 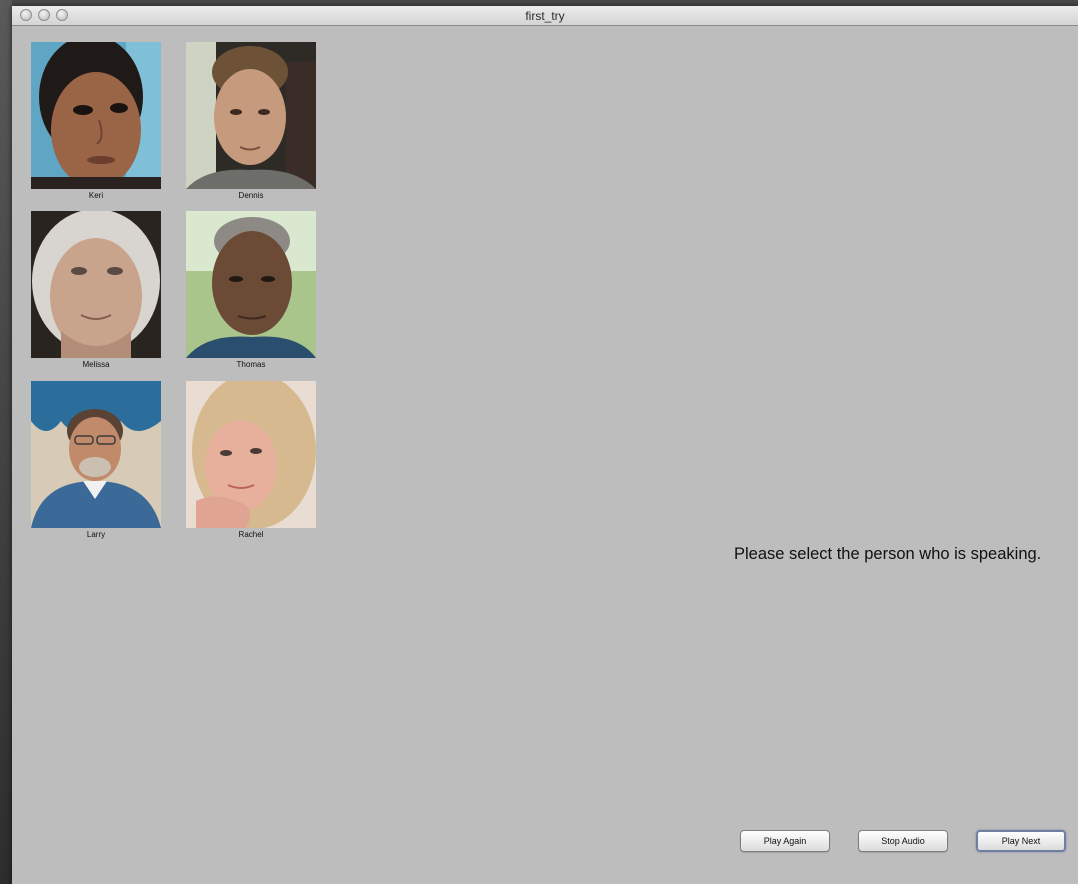 What do you see at coordinates (251, 454) in the screenshot?
I see `person-photo-rachel` at bounding box center [251, 454].